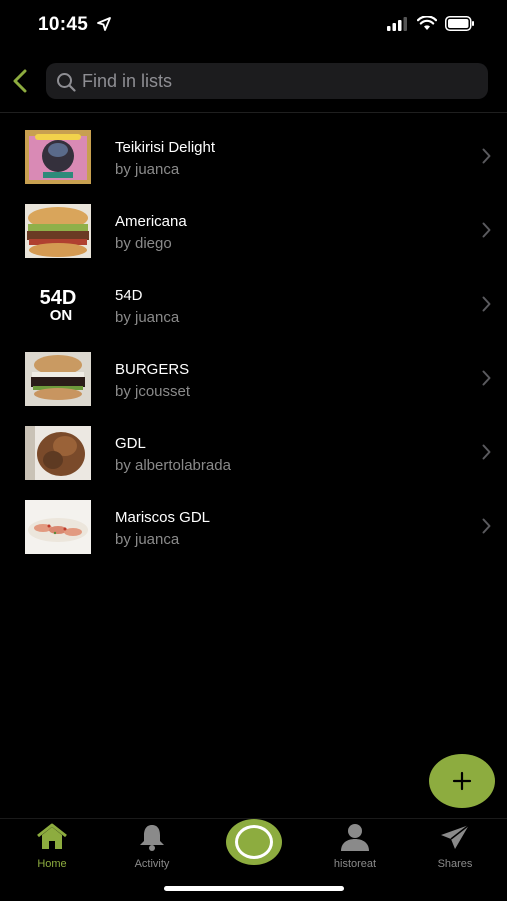  I want to click on status-time: 10:45, so click(63, 24).